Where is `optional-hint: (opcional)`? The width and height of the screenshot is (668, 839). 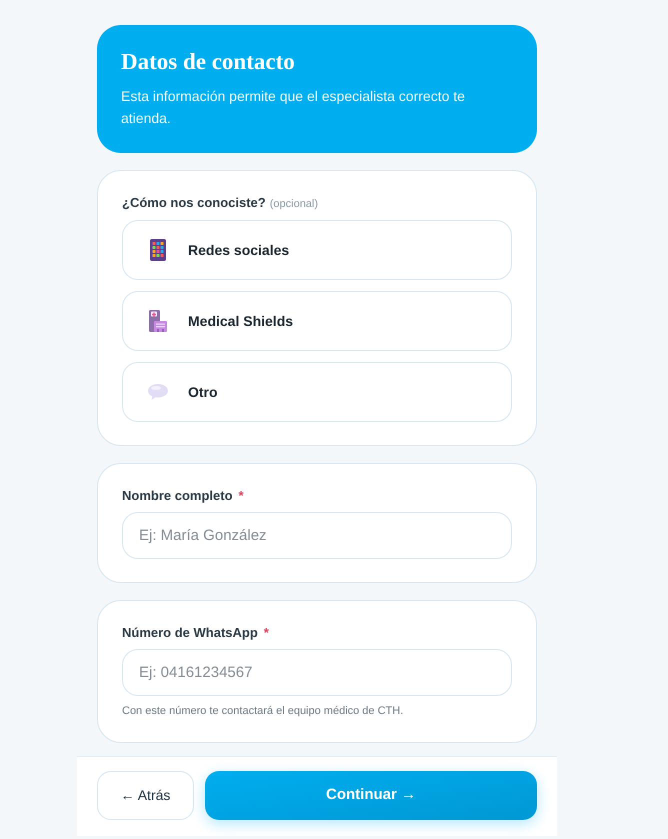
optional-hint: (opcional) is located at coordinates (294, 204).